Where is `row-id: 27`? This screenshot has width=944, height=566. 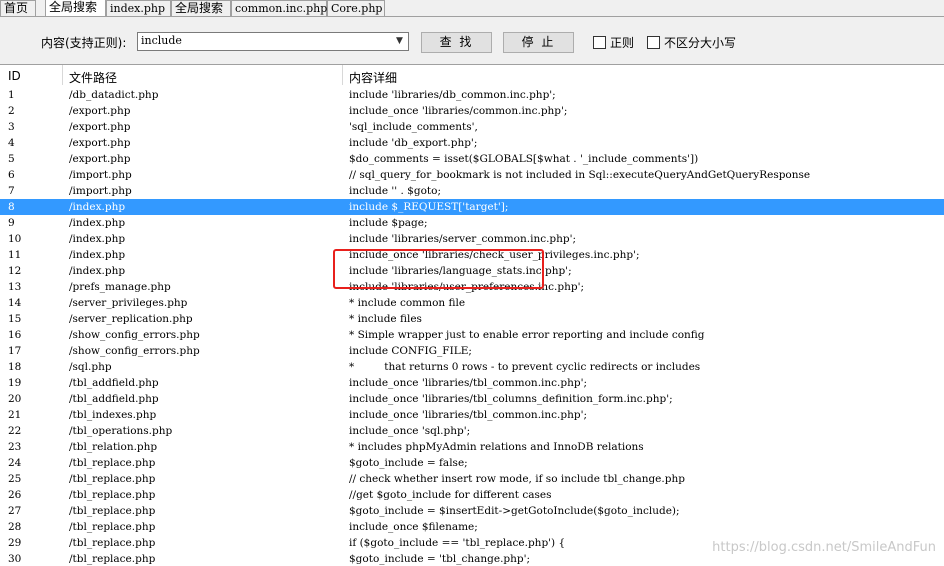 row-id: 27 is located at coordinates (15, 511).